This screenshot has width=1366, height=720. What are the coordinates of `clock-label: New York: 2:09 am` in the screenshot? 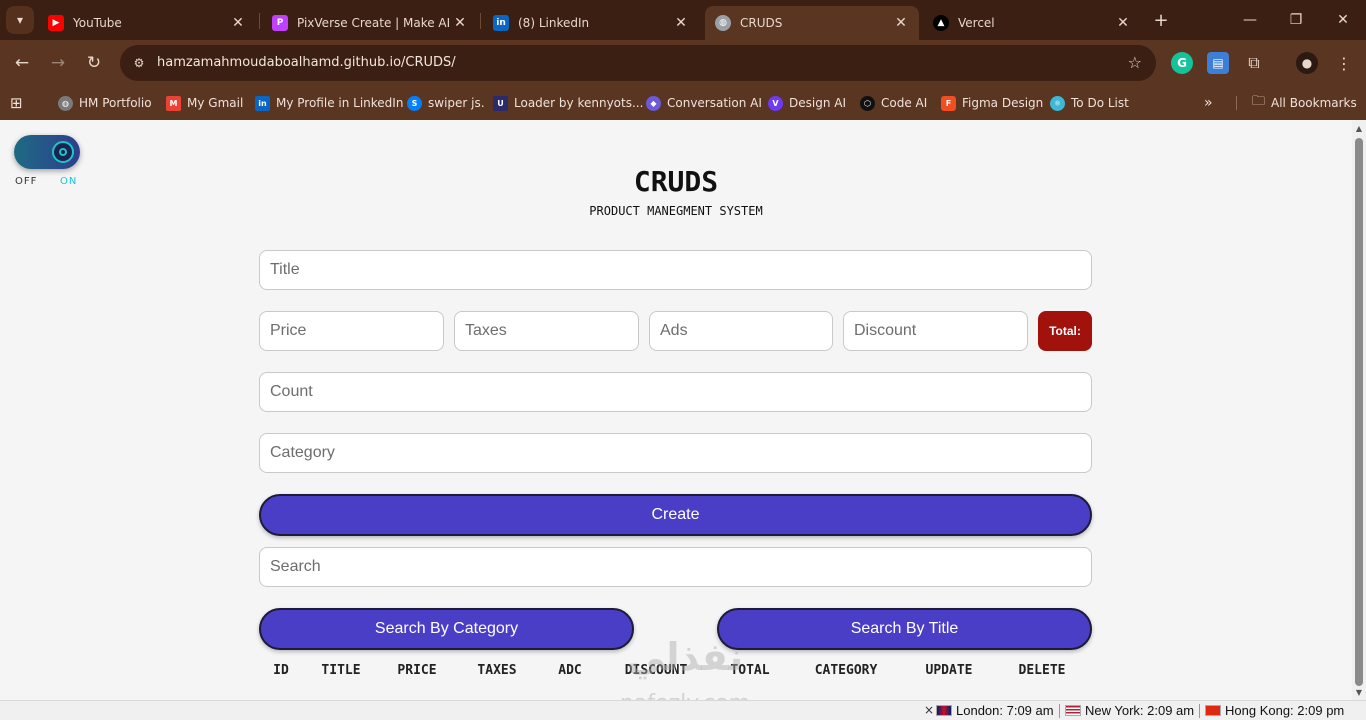 It's located at (1140, 710).